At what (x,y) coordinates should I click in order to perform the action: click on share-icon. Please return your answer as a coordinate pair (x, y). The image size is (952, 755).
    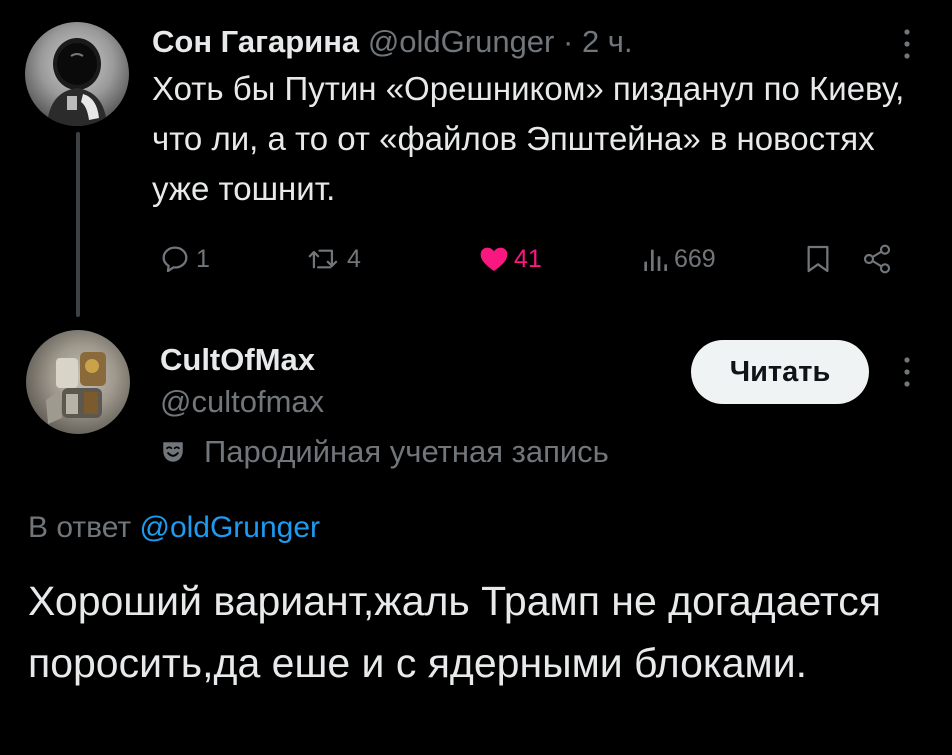
    Looking at the image, I should click on (877, 259).